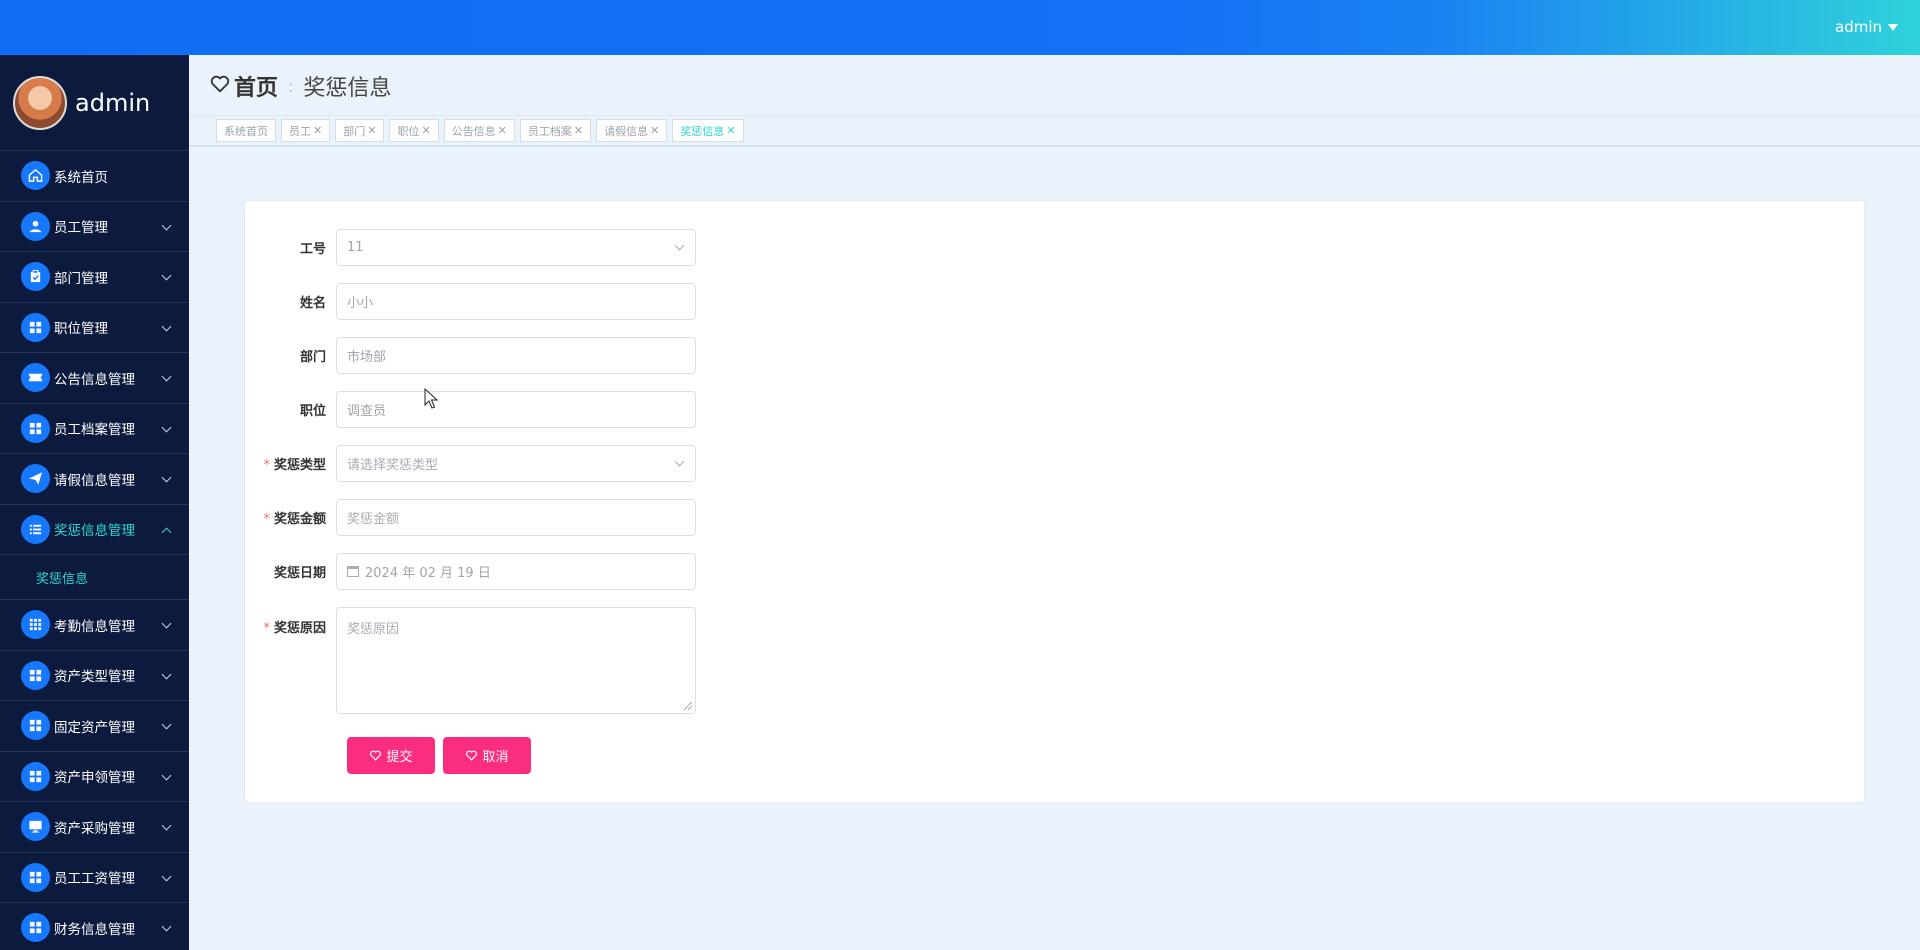  I want to click on sidebar-item-announcement: 公告信息管理, so click(94, 378).